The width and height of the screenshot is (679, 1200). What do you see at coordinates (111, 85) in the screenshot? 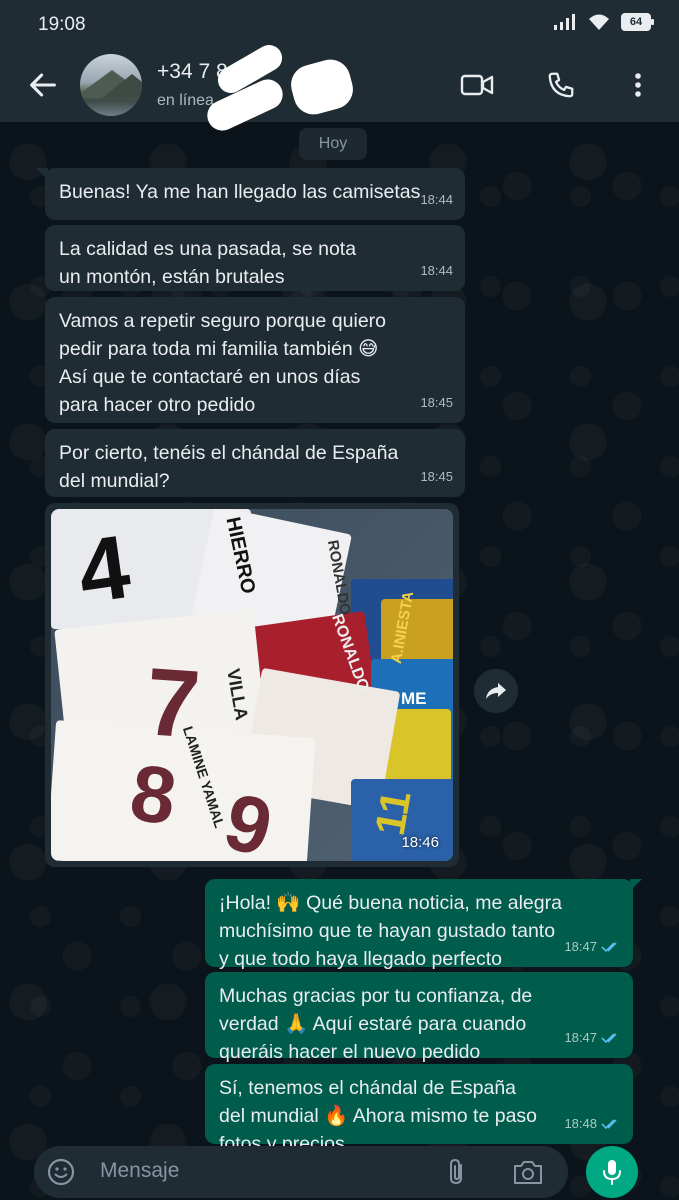
I see `avatar` at bounding box center [111, 85].